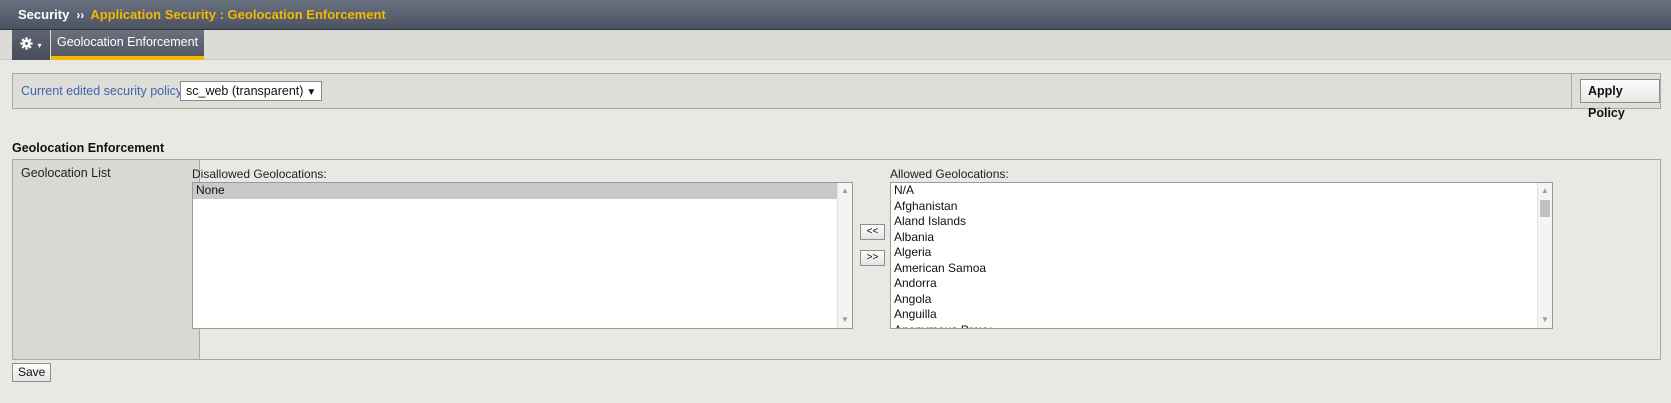 The image size is (1671, 403). What do you see at coordinates (1221, 191) in the screenshot?
I see `list-item: N/A` at bounding box center [1221, 191].